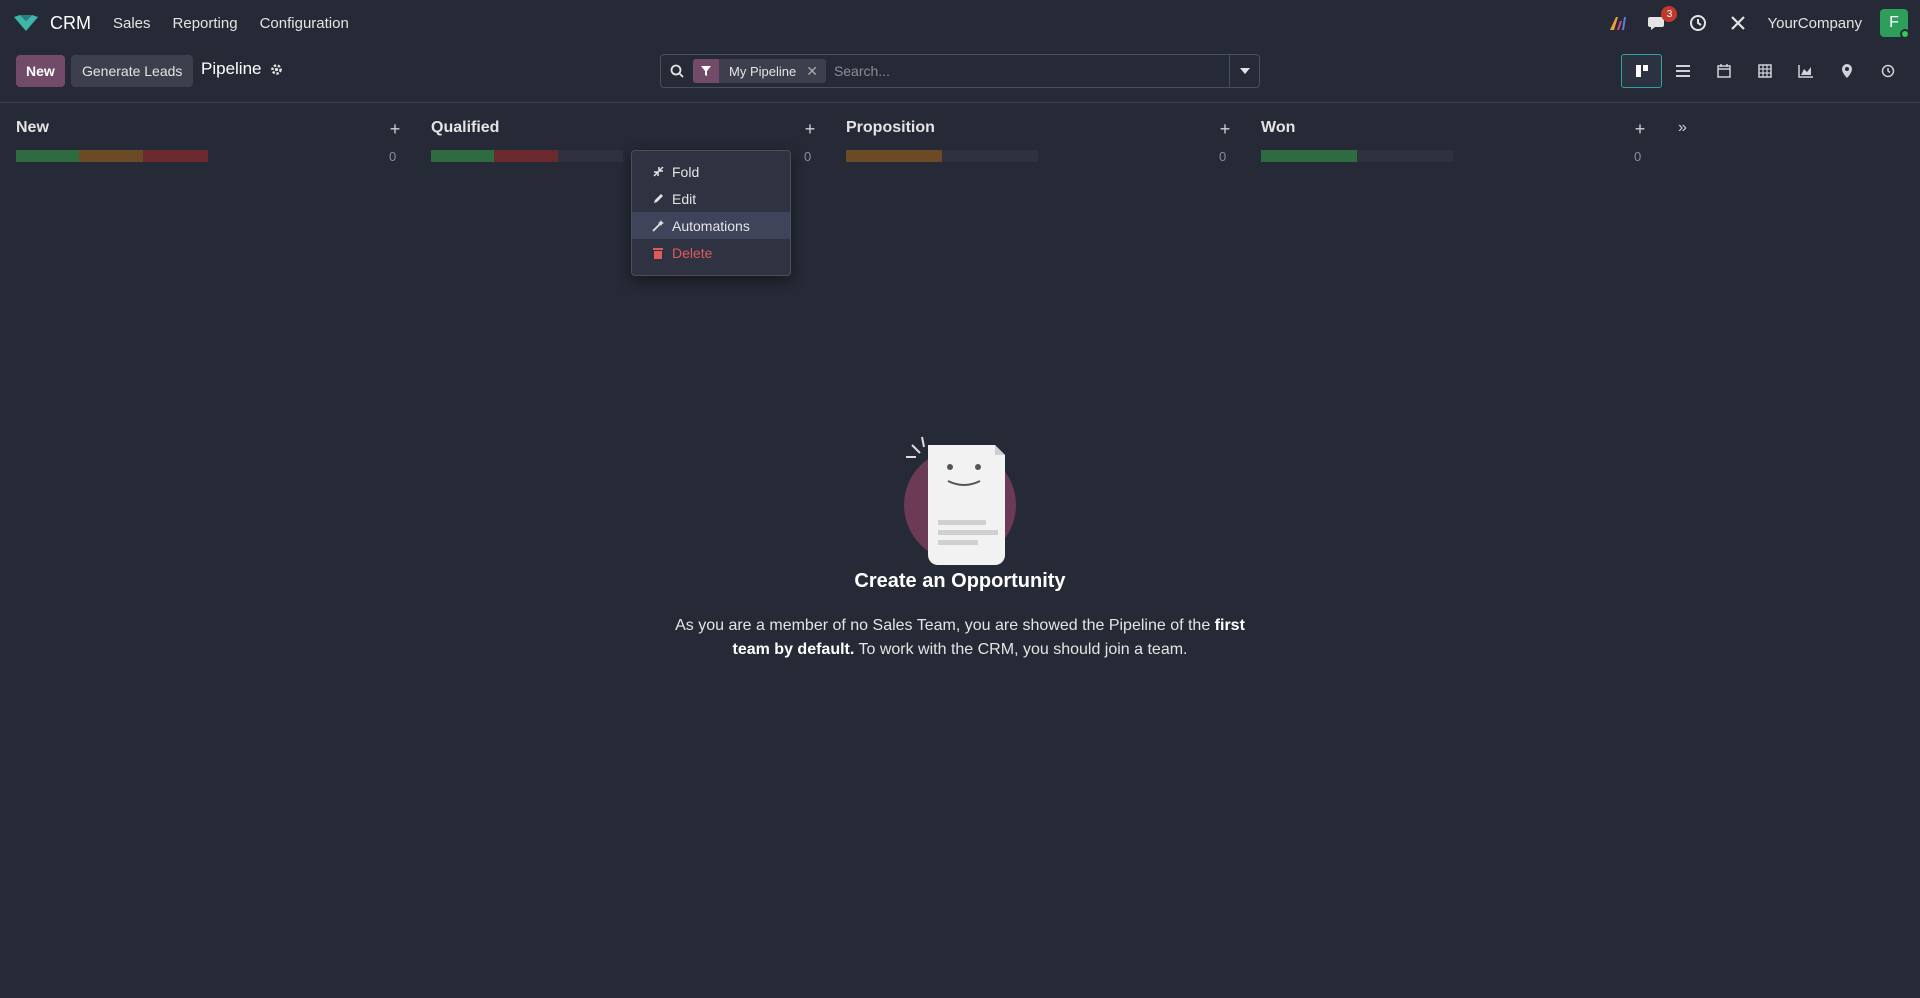 This screenshot has width=1920, height=998. I want to click on calendar-icon, so click(1723, 71).